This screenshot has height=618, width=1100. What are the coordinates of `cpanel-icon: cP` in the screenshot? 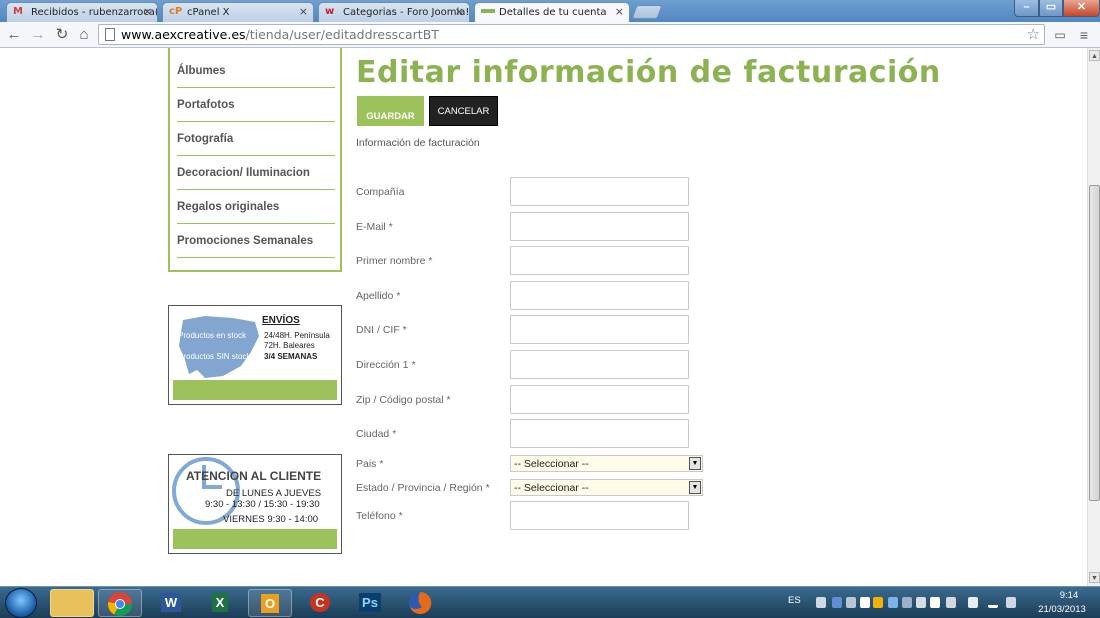 It's located at (176, 11).